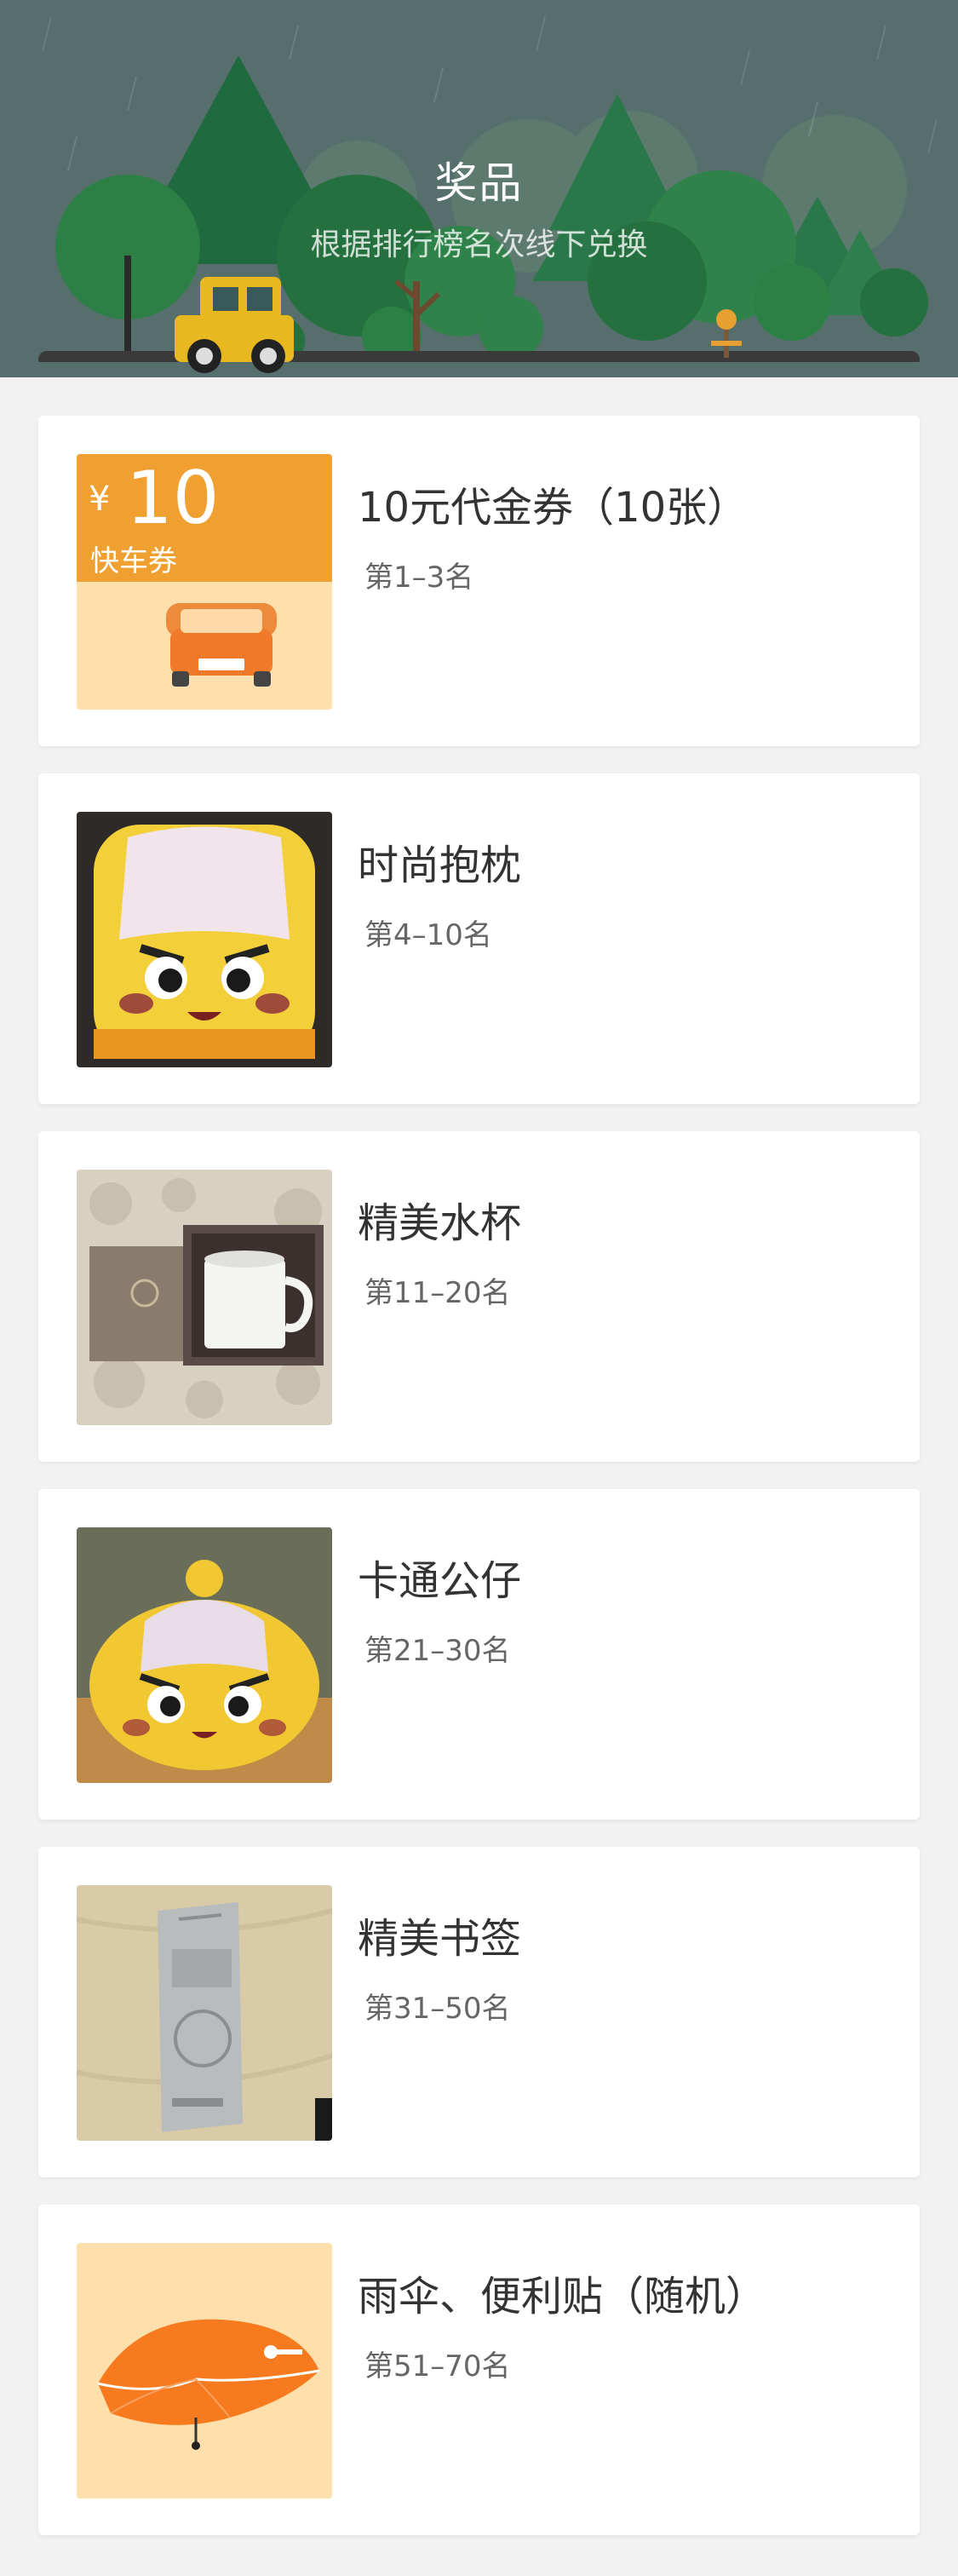 The image size is (958, 2576). I want to click on prize-rank: 第21–30名, so click(437, 1651).